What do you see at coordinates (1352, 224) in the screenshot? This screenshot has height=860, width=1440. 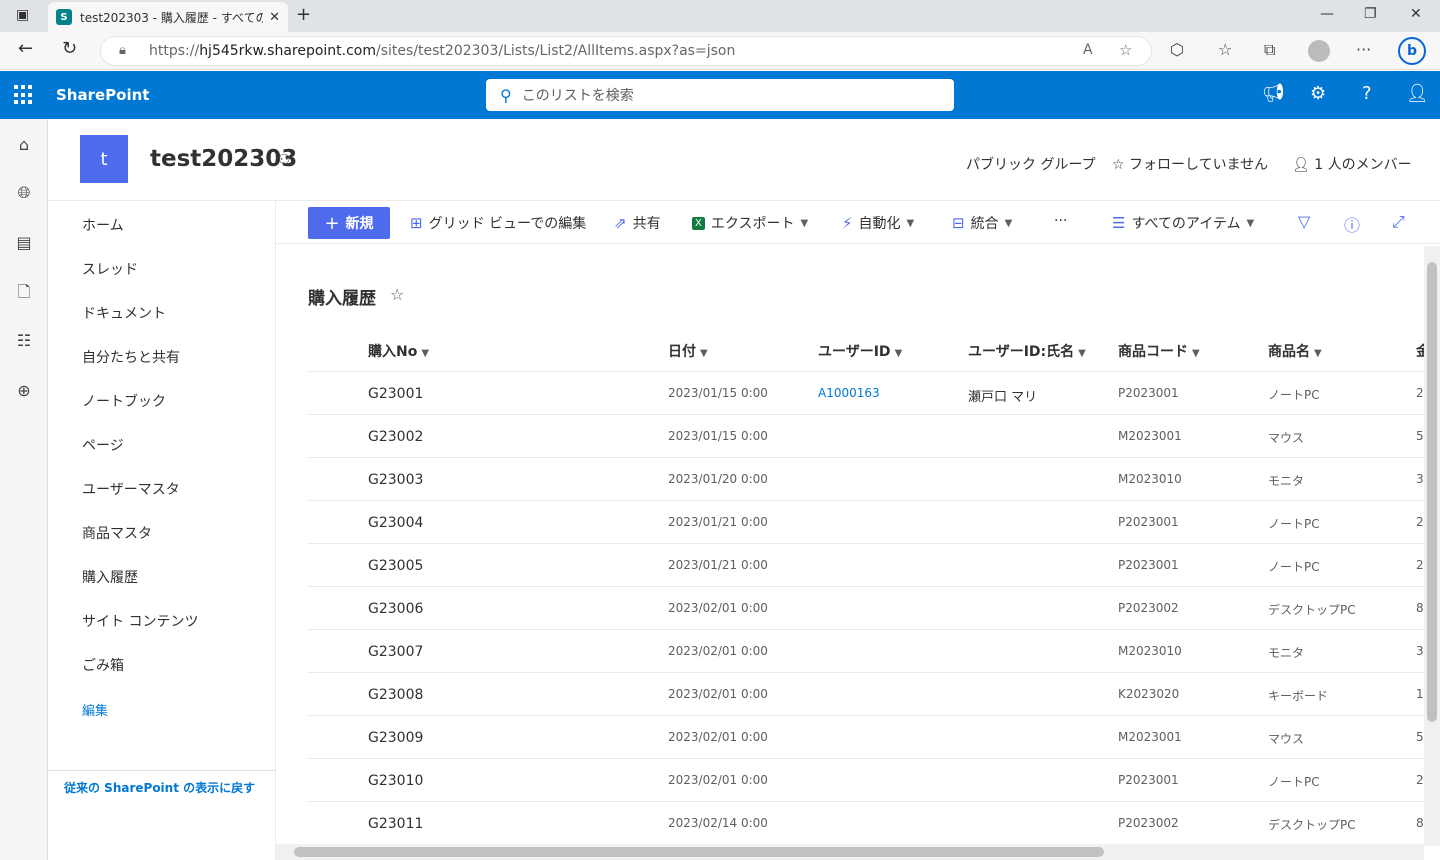 I see `info-icon: ⓘ` at bounding box center [1352, 224].